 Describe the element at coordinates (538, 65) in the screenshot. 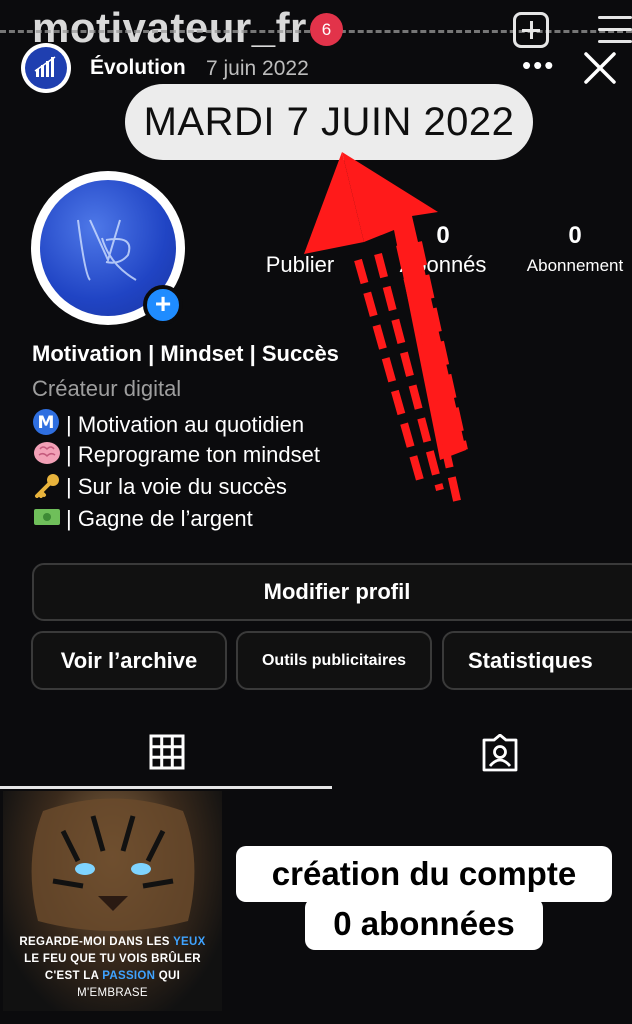

I see `more-options-icon: •••` at that location.